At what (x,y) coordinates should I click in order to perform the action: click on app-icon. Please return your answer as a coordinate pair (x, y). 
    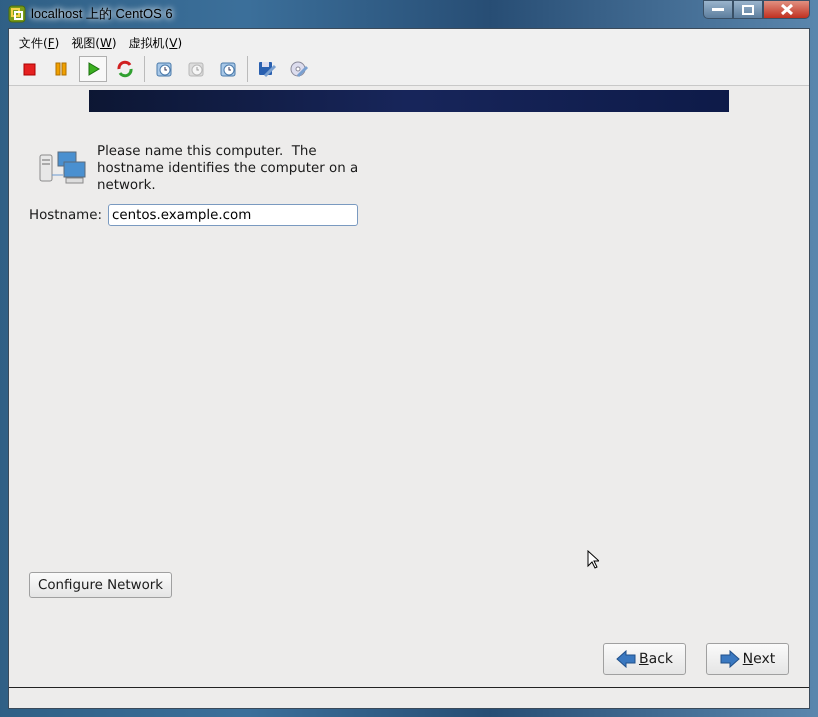
    Looking at the image, I should click on (17, 14).